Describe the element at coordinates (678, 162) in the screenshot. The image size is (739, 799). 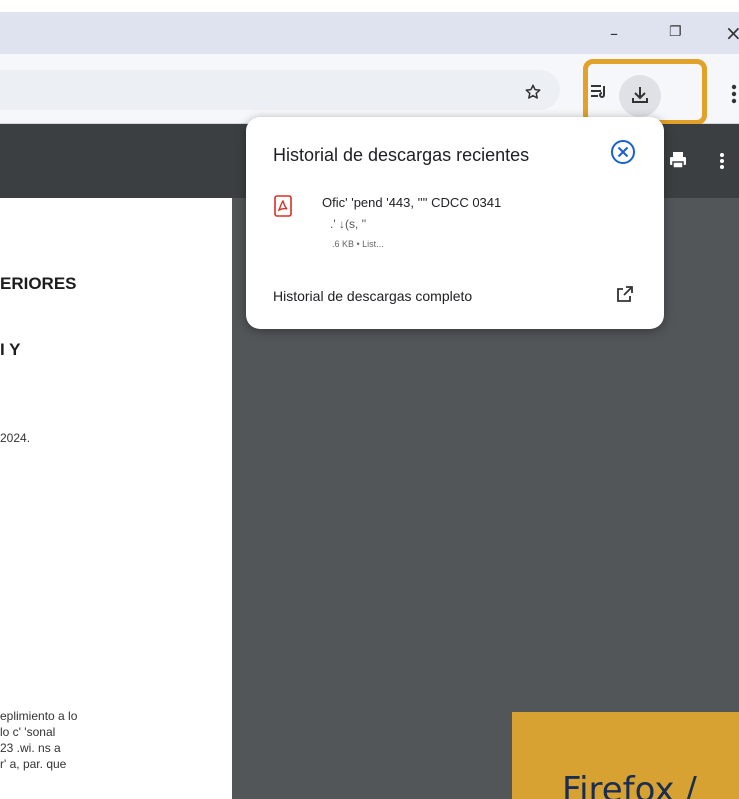
I see `print-icon` at that location.